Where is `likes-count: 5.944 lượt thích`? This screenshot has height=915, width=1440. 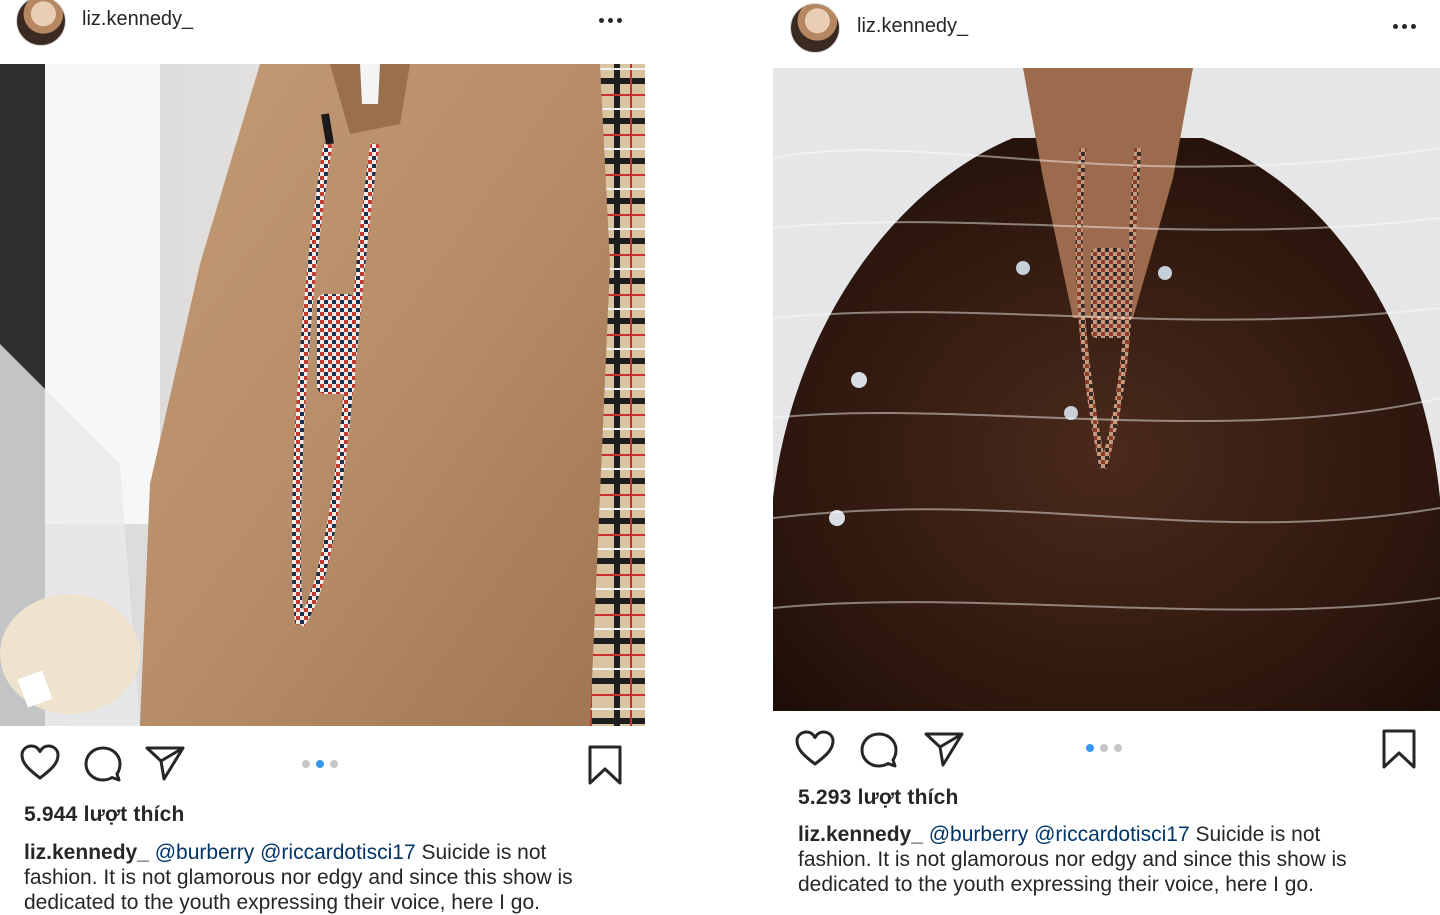
likes-count: 5.944 lượt thích is located at coordinates (104, 815).